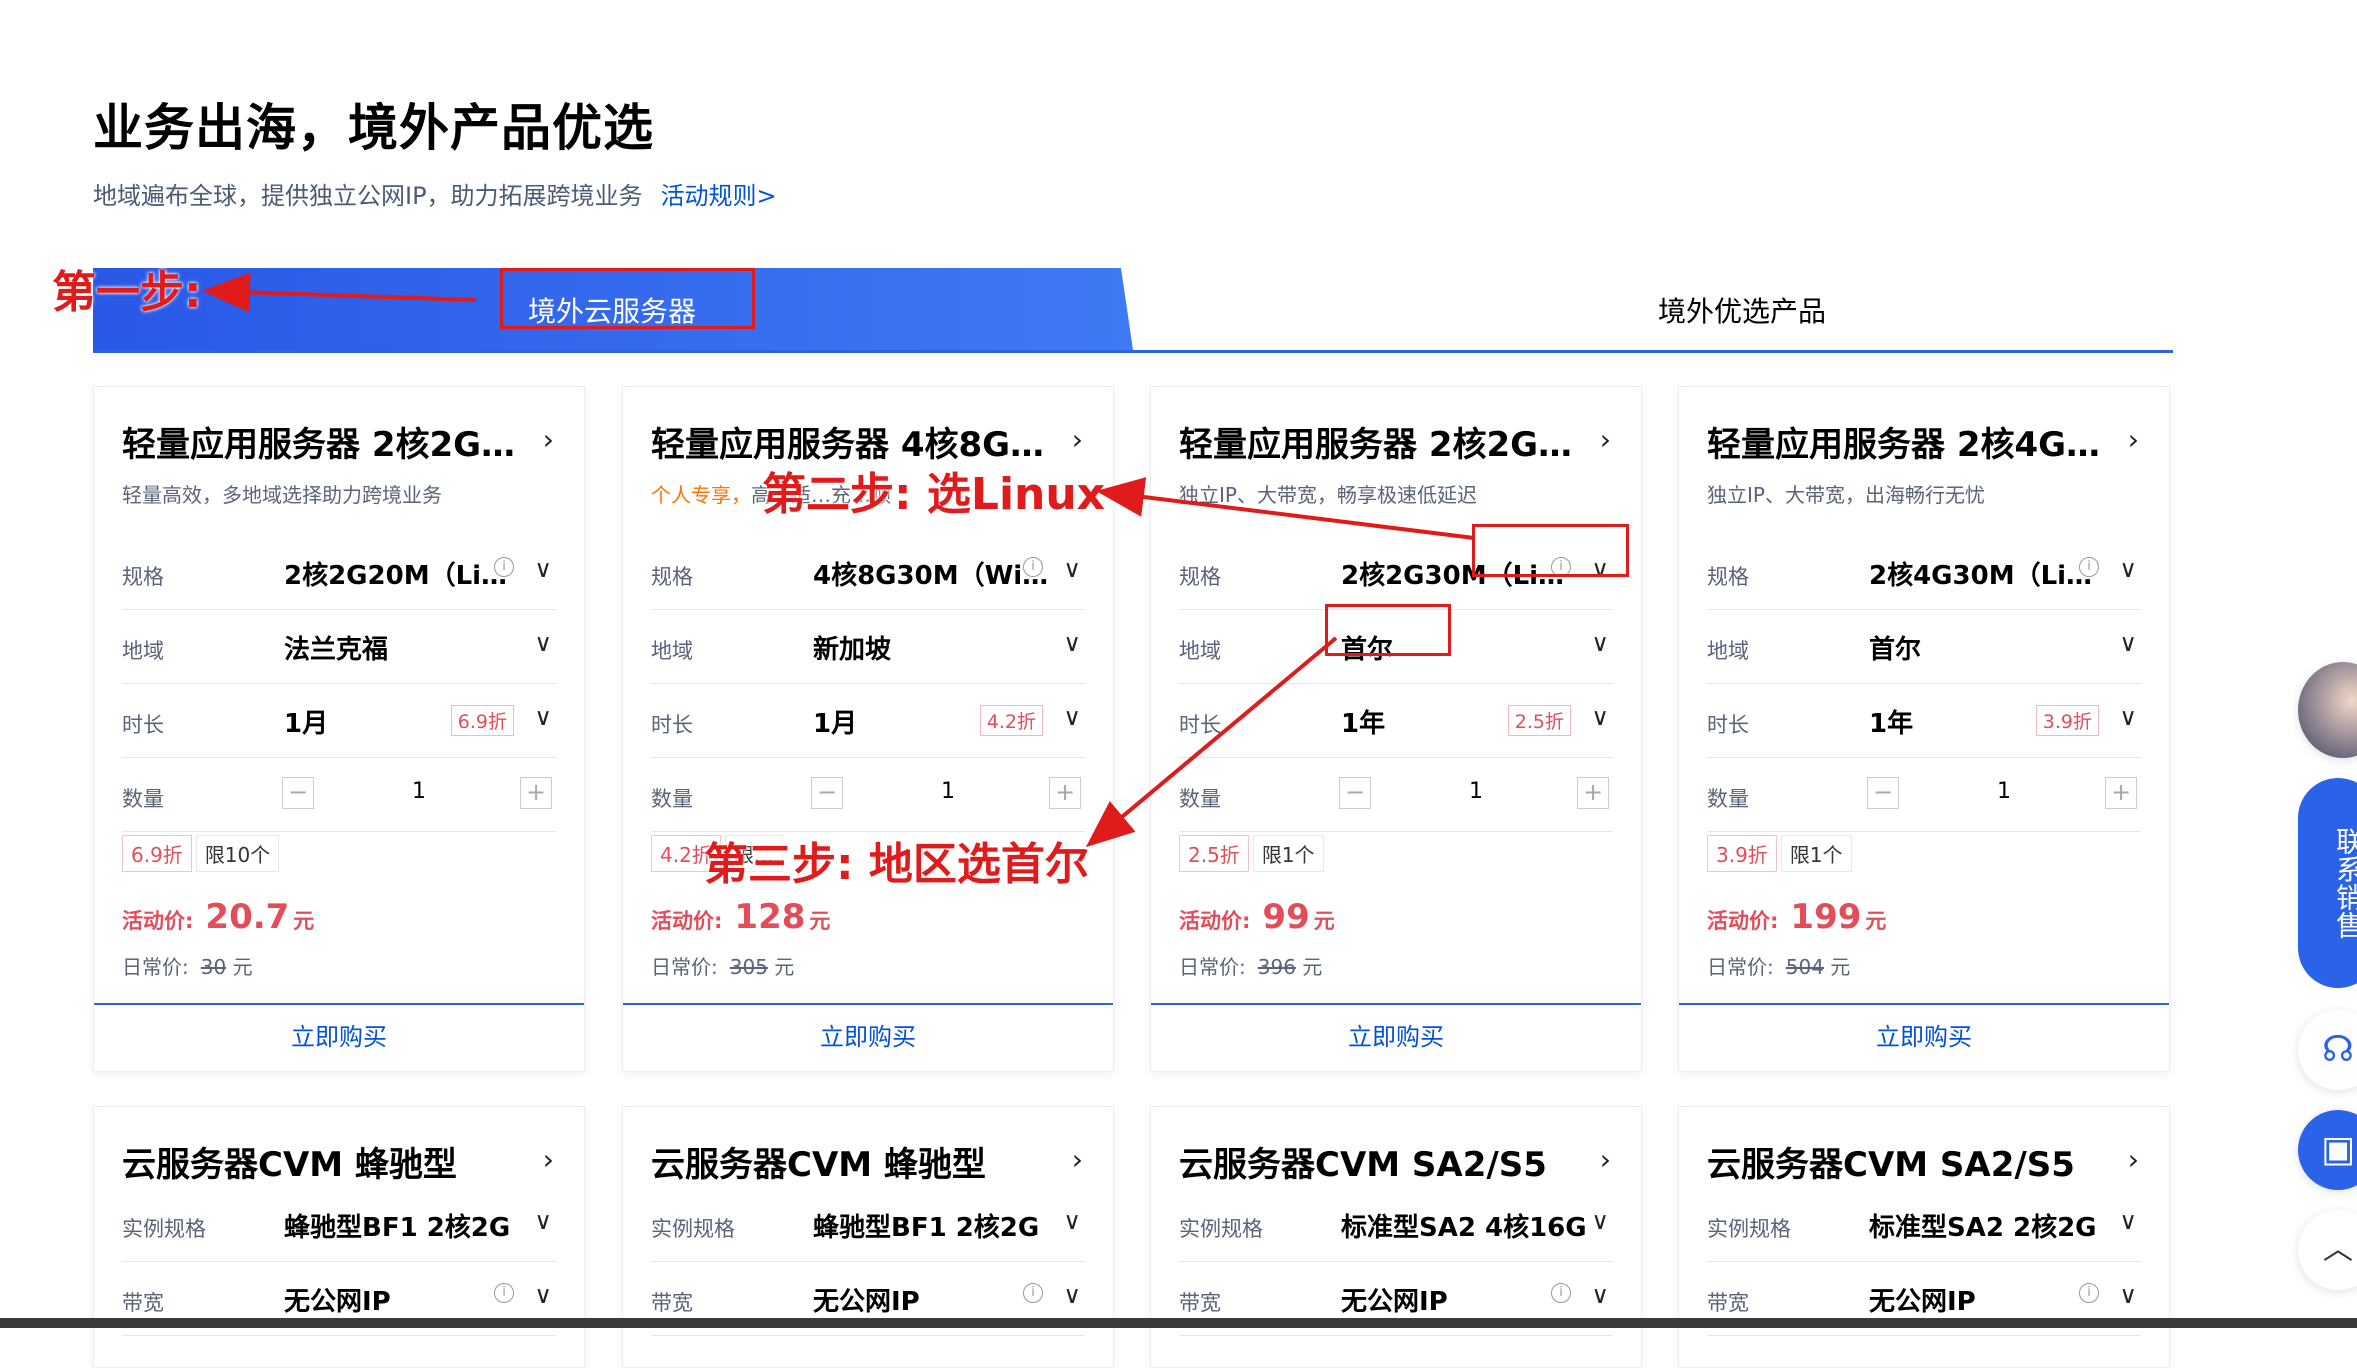 The image size is (2357, 1368). Describe the element at coordinates (1895, 647) in the screenshot. I see `option-select: 首尔` at that location.